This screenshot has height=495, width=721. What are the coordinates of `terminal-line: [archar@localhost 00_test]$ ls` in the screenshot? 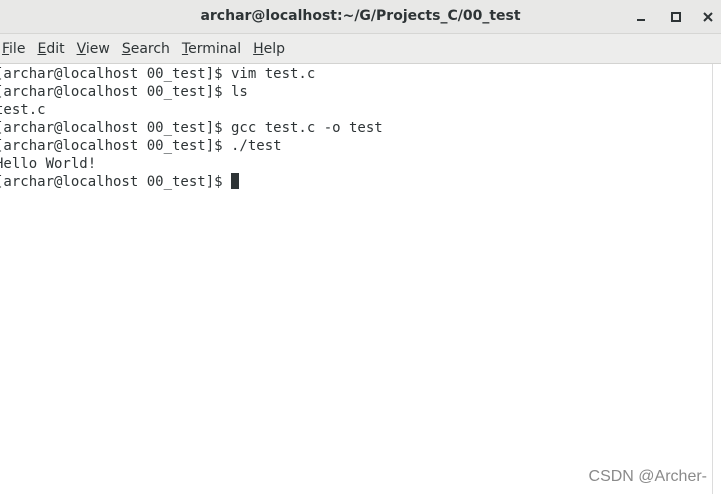 It's located at (124, 92).